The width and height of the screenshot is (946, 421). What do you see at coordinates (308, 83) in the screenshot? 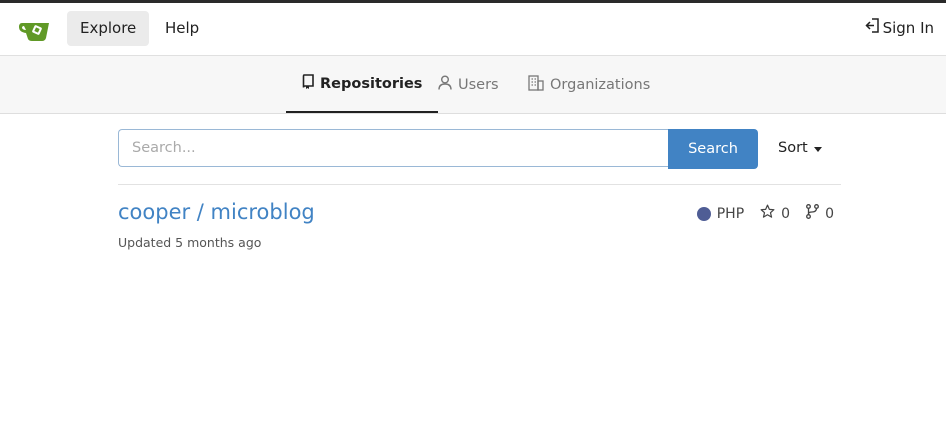
I see `repo-icon` at bounding box center [308, 83].